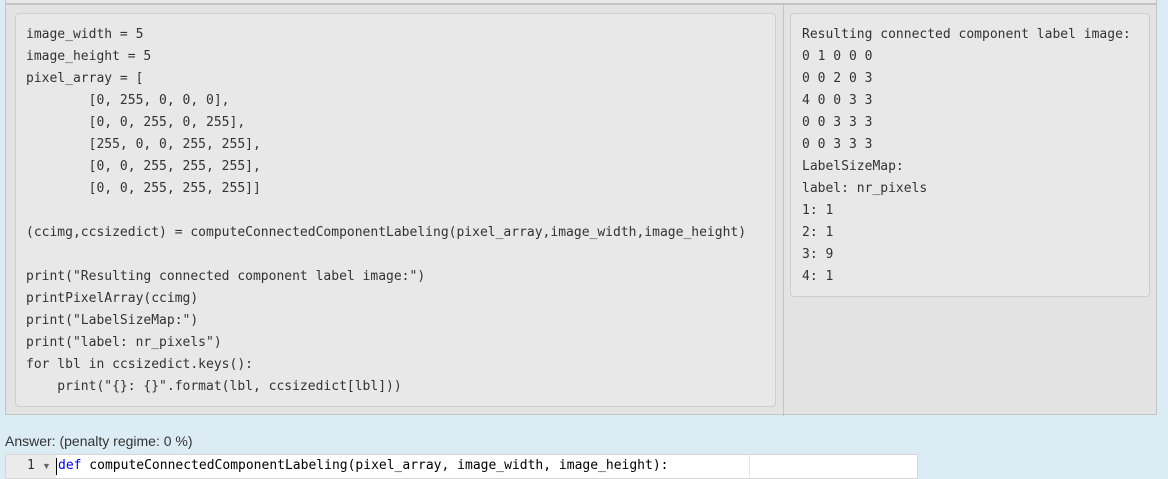 The height and width of the screenshot is (479, 1168). I want to click on line-number: 1, so click(31, 465).